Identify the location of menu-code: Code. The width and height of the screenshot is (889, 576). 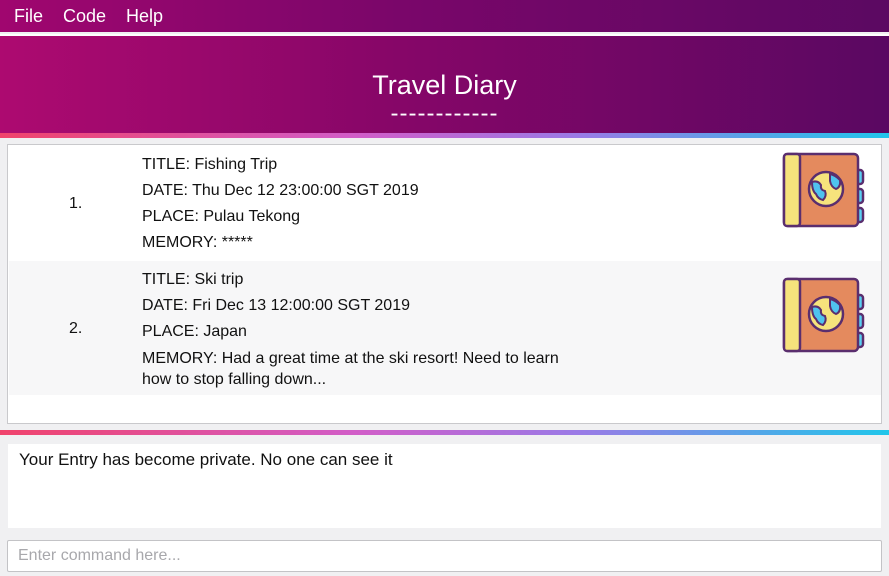
(84, 16).